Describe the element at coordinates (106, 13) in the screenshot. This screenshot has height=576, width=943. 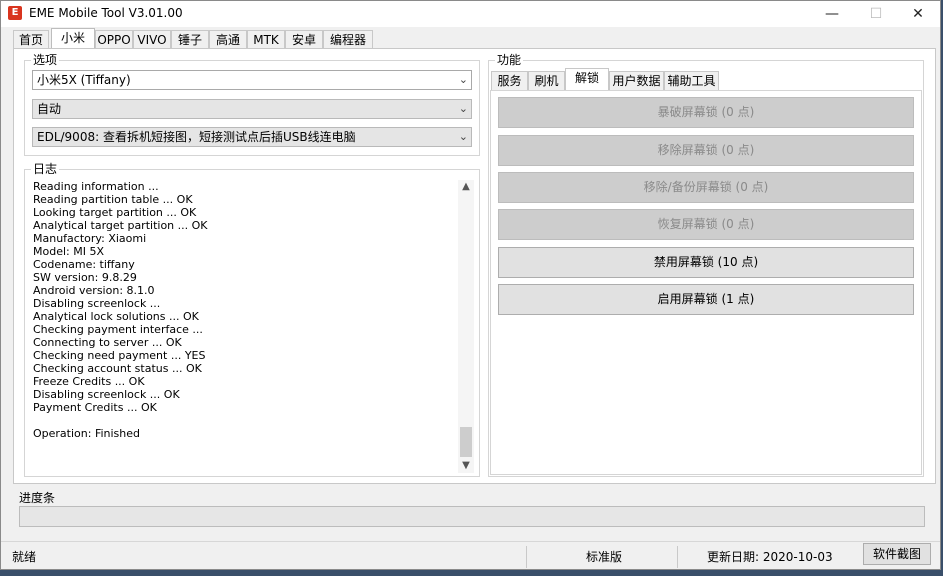
I see `window-title: EME Mobile Tool V3.01.00` at that location.